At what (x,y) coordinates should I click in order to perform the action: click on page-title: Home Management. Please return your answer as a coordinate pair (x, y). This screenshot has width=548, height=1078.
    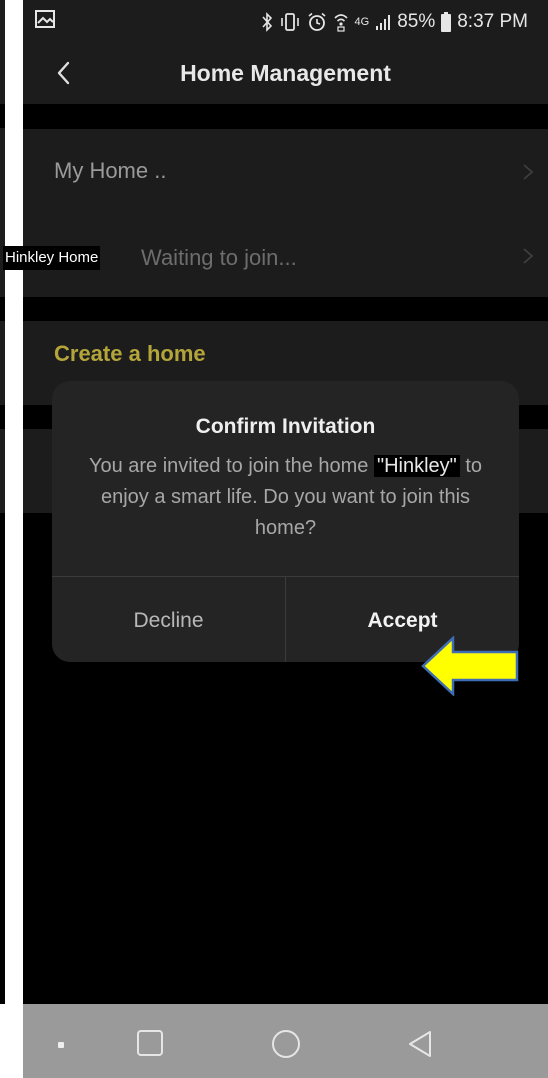
    Looking at the image, I should click on (285, 73).